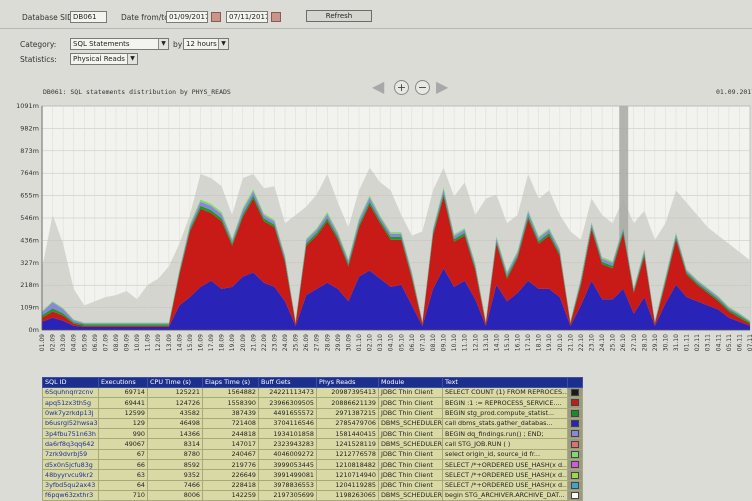  What do you see at coordinates (123, 382) in the screenshot?
I see `column-header-1: Executions` at bounding box center [123, 382].